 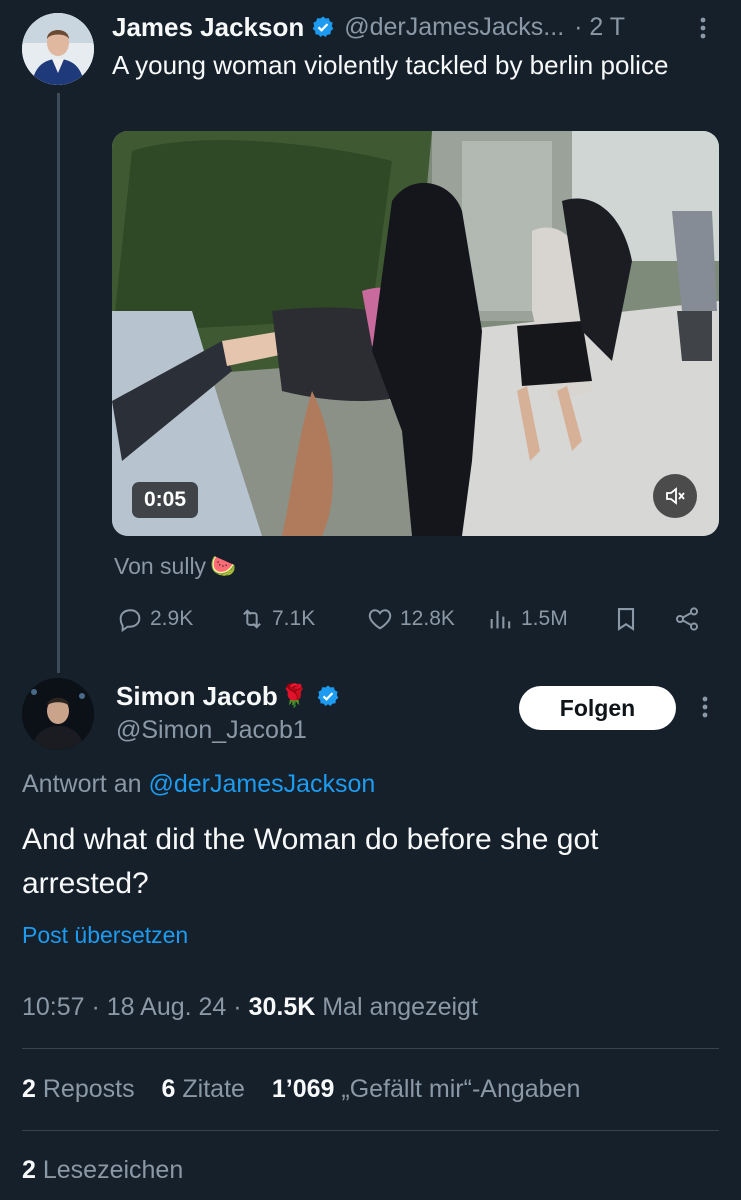 I want to click on watermelon-emoji: 🍉, so click(x=223, y=566).